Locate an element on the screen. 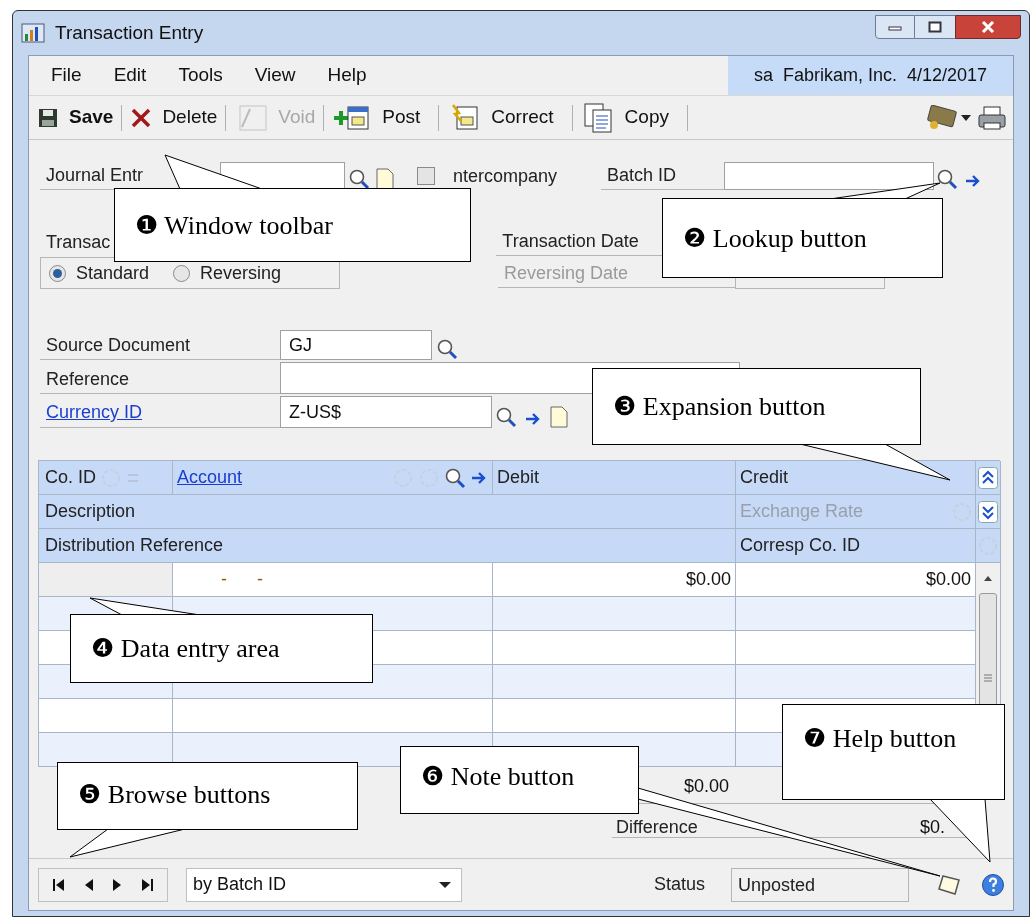 The width and height of the screenshot is (1030, 917). close-icon is located at coordinates (988, 27).